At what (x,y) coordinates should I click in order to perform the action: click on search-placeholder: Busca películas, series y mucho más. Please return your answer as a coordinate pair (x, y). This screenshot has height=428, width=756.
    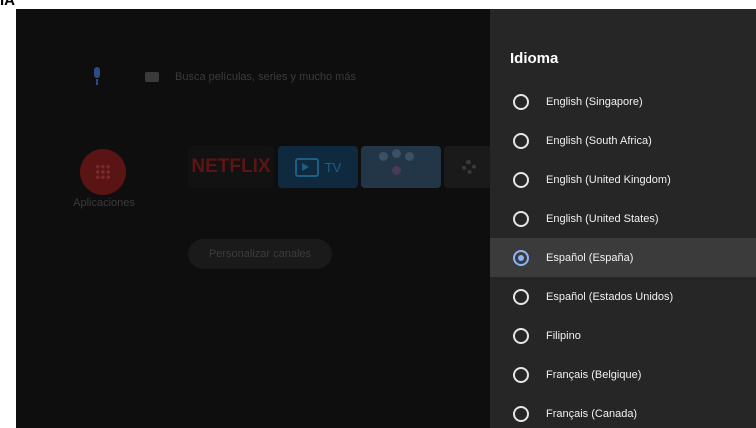
    Looking at the image, I should click on (265, 77).